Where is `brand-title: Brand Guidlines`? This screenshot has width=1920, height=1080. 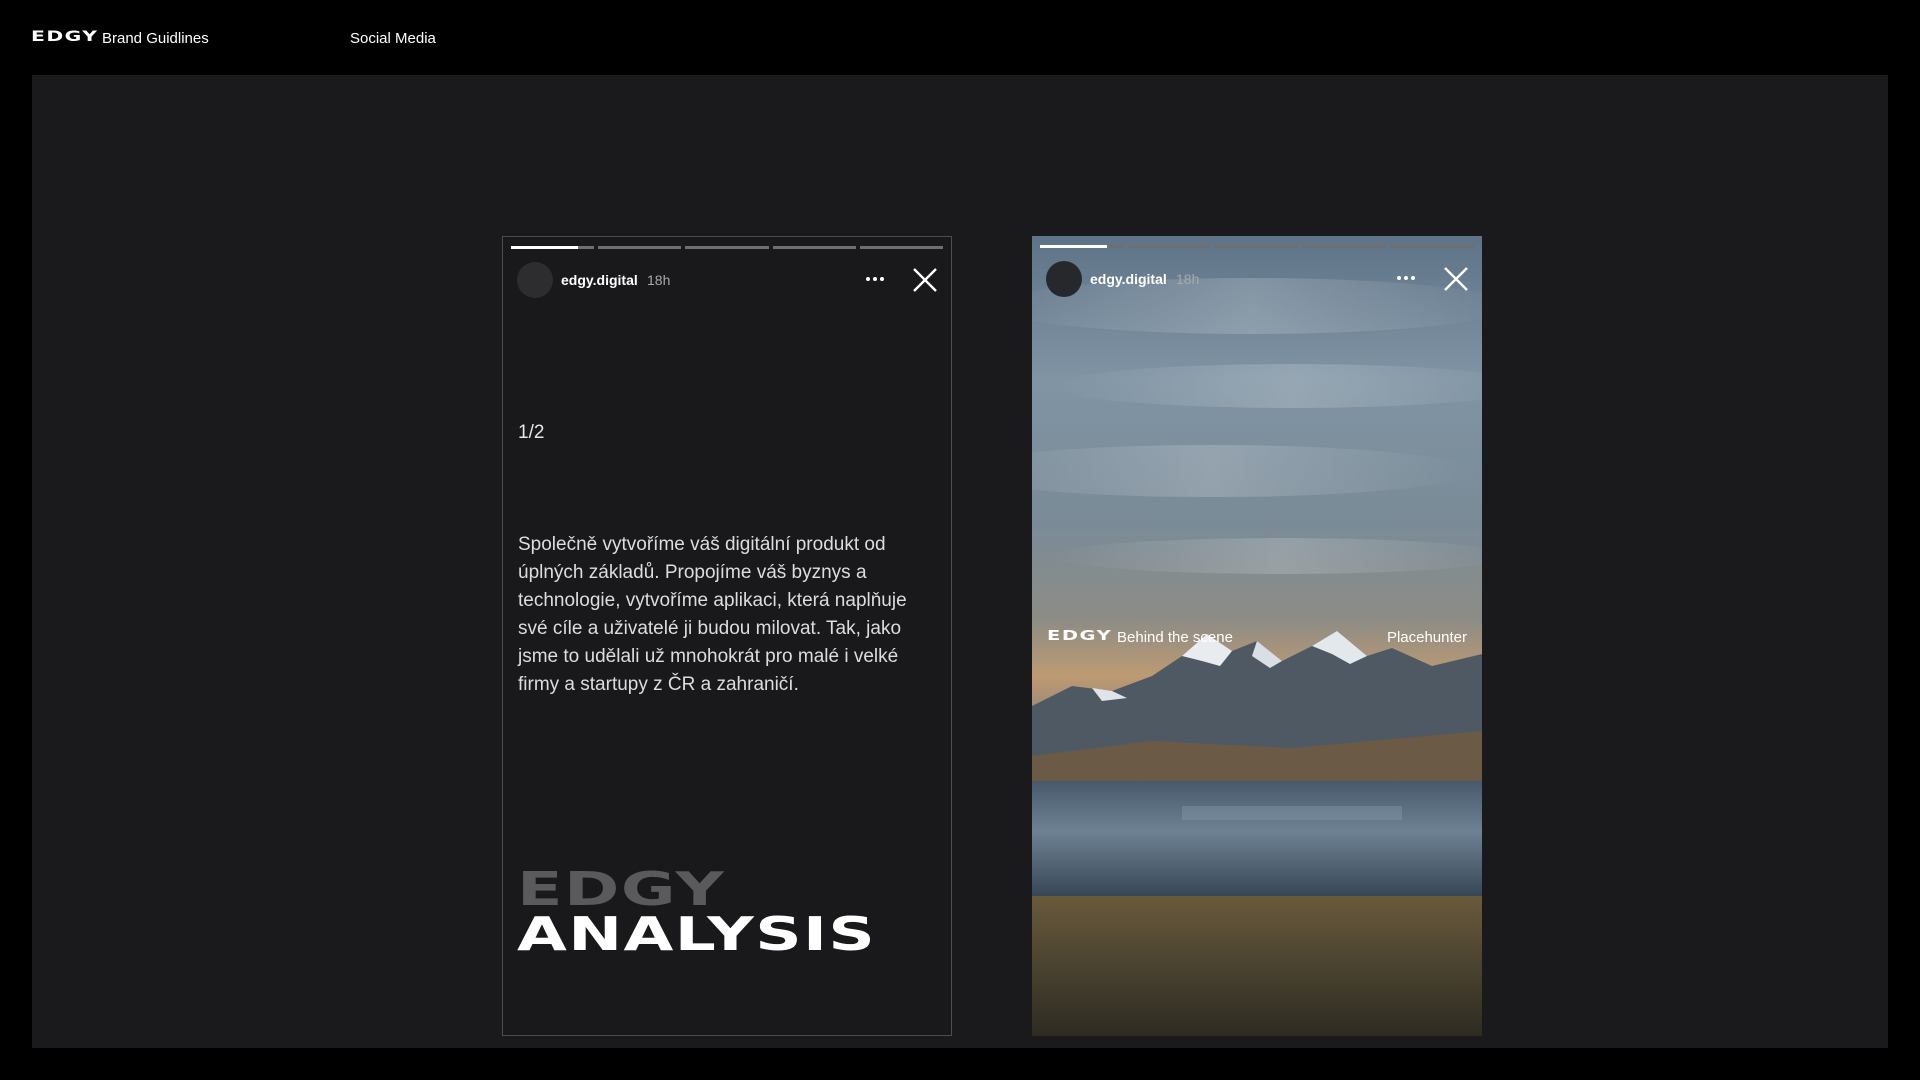
brand-title: Brand Guidlines is located at coordinates (155, 38).